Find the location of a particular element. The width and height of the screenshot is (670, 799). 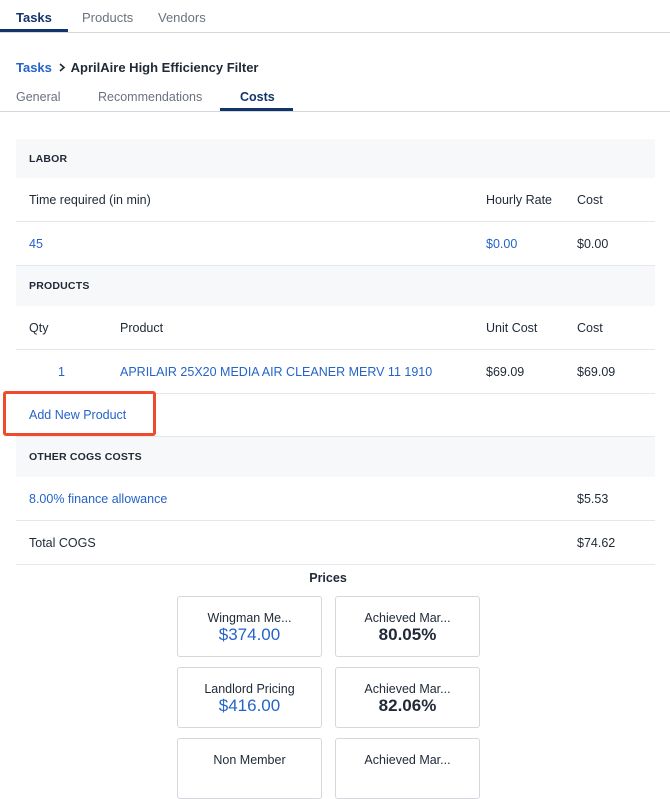

hourly-rate-header: Hourly Rate is located at coordinates (519, 200).